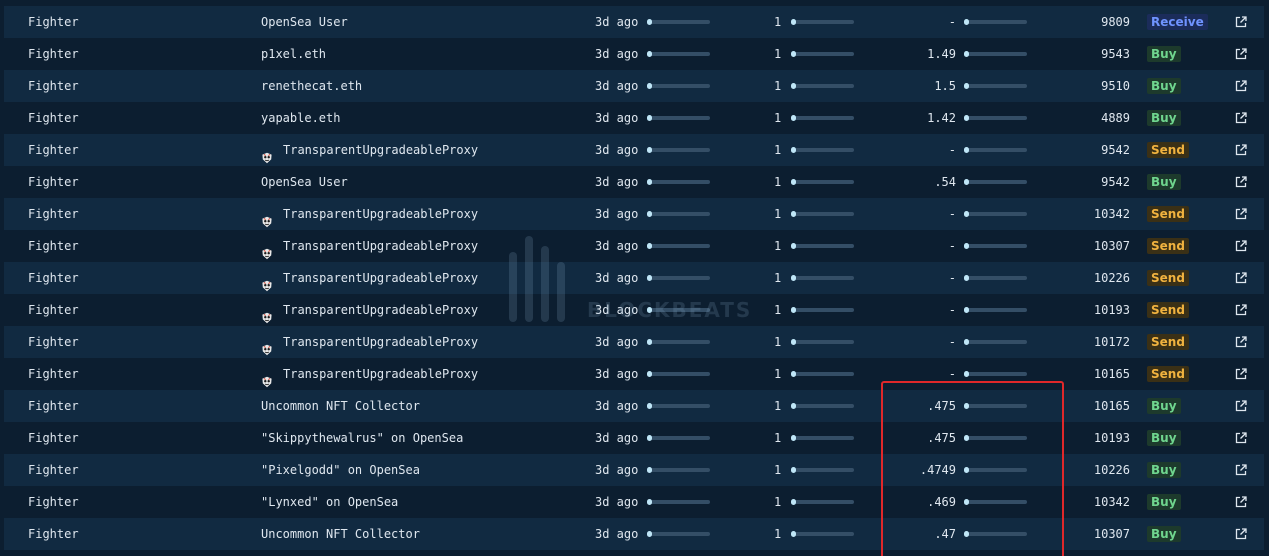  I want to click on action-badge: Send, so click(1168, 150).